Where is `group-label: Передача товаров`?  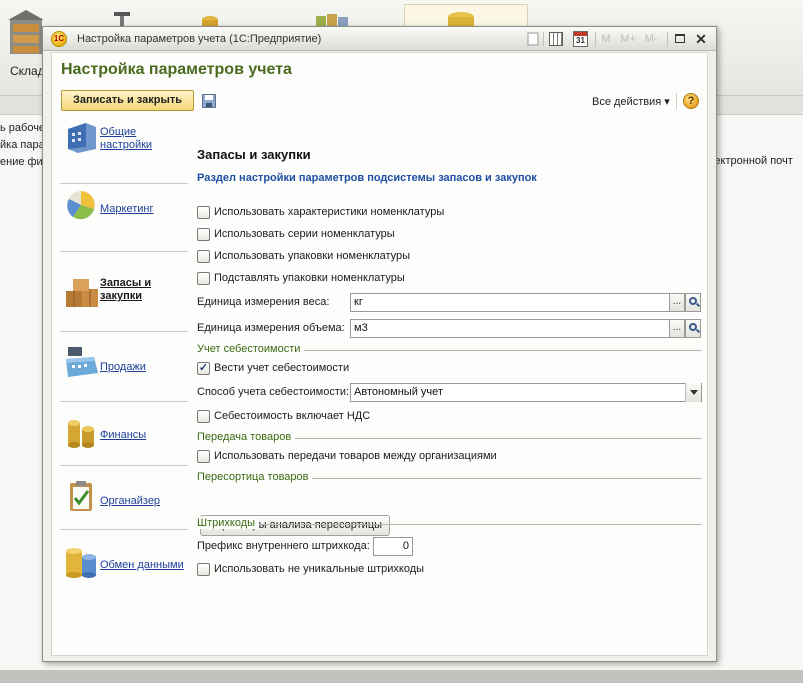 group-label: Передача товаров is located at coordinates (246, 437).